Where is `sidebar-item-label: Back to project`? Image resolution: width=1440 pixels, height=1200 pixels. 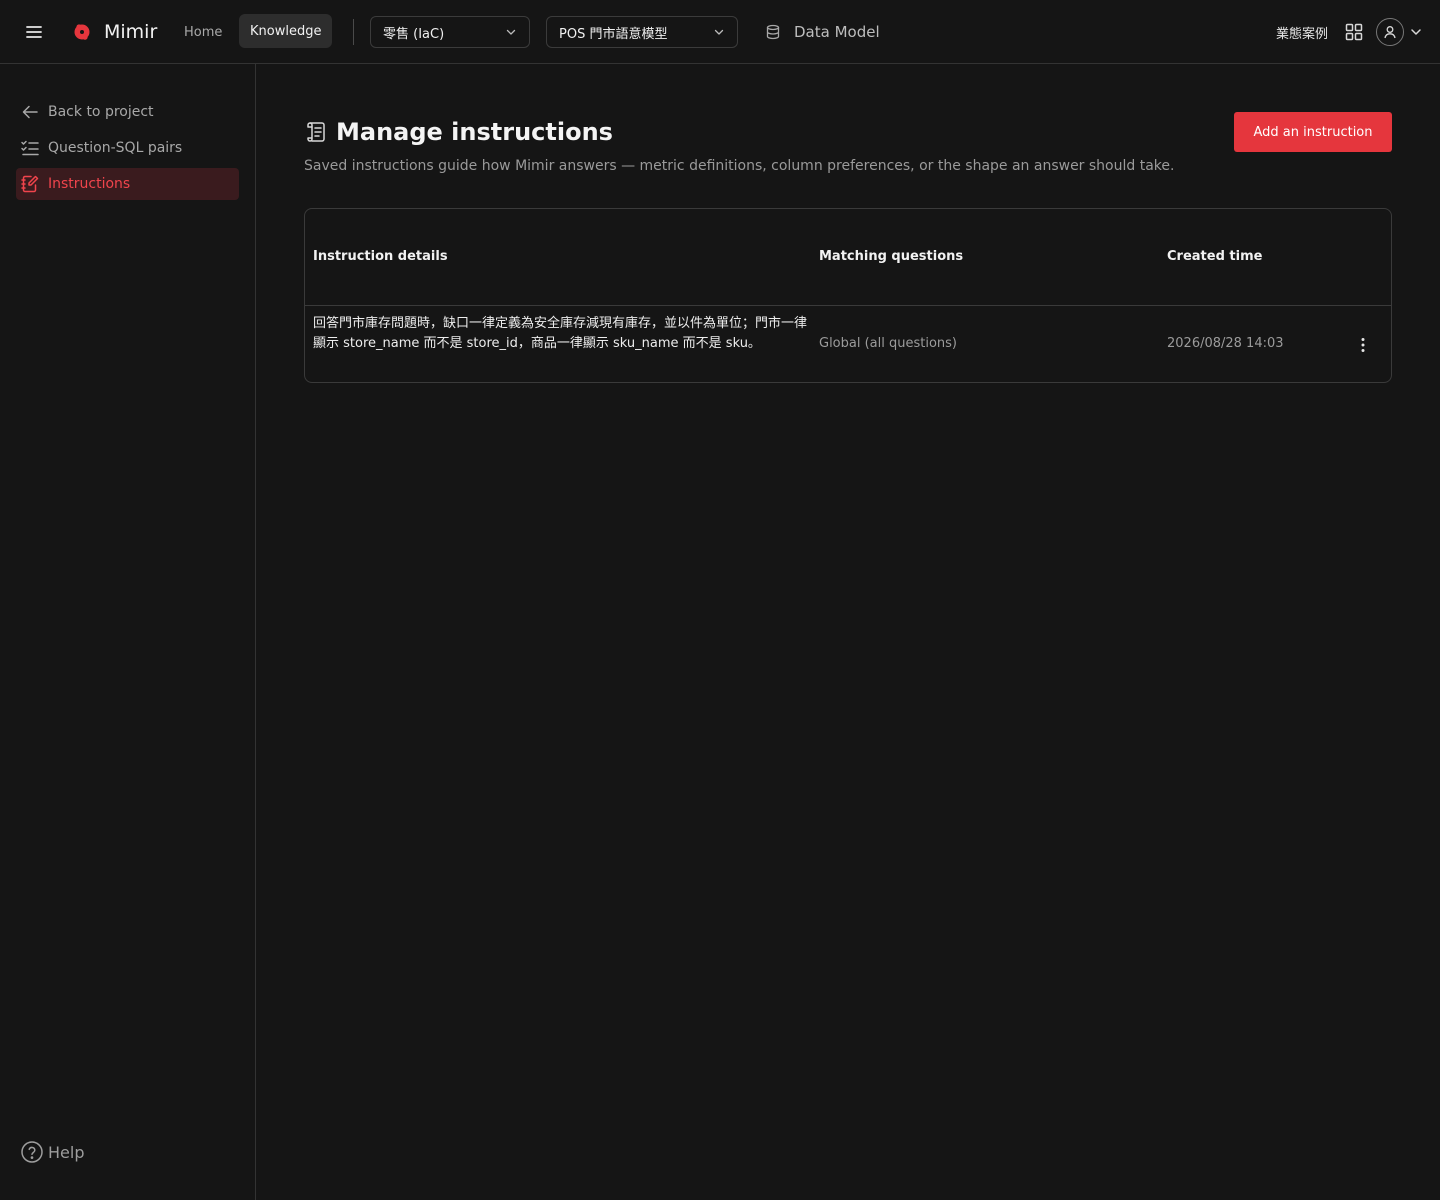 sidebar-item-label: Back to project is located at coordinates (101, 112).